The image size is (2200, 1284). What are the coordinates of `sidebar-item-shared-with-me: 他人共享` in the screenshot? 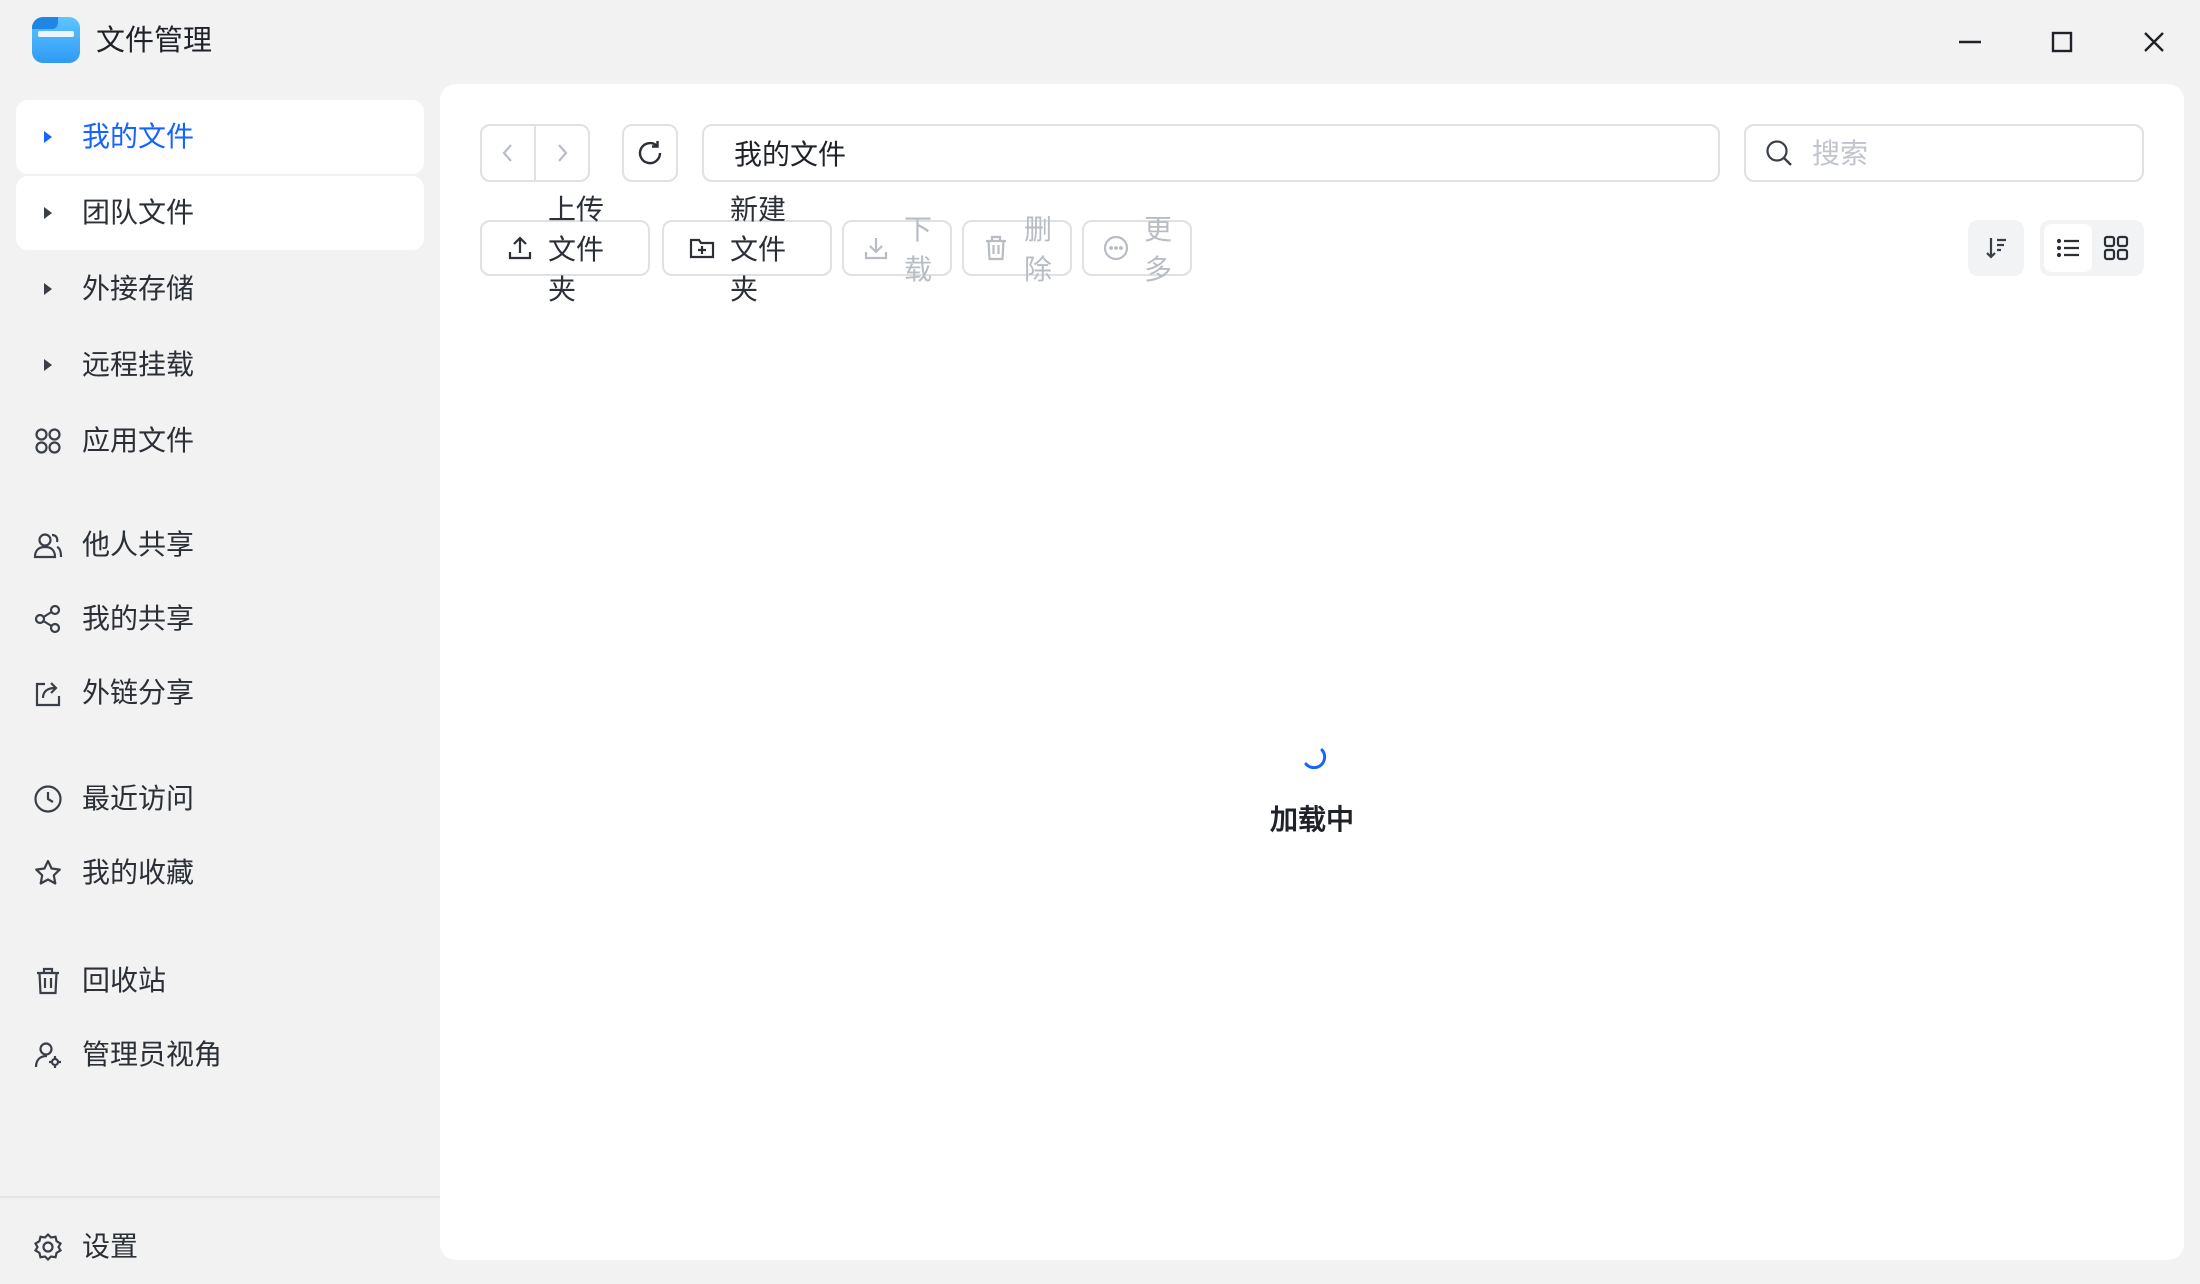 It's located at (220, 545).